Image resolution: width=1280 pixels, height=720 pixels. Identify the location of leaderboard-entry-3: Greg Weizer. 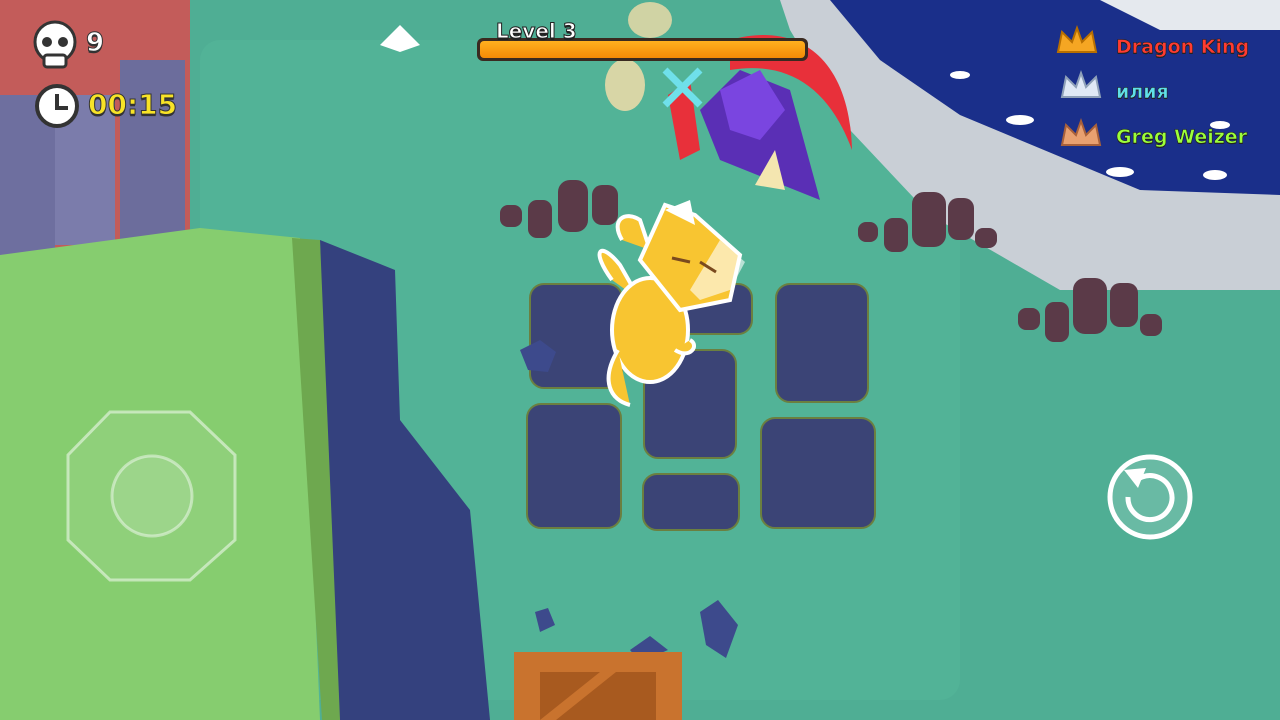
(1166, 137).